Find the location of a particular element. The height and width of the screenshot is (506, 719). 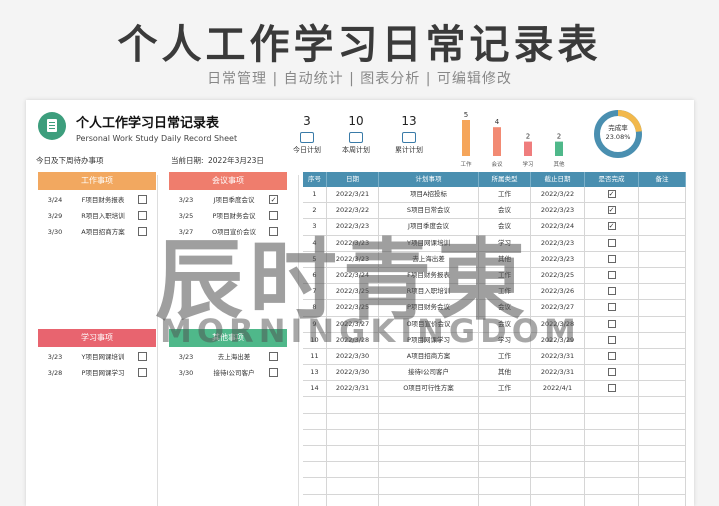

date-label: 当前日期: is located at coordinates (187, 160).